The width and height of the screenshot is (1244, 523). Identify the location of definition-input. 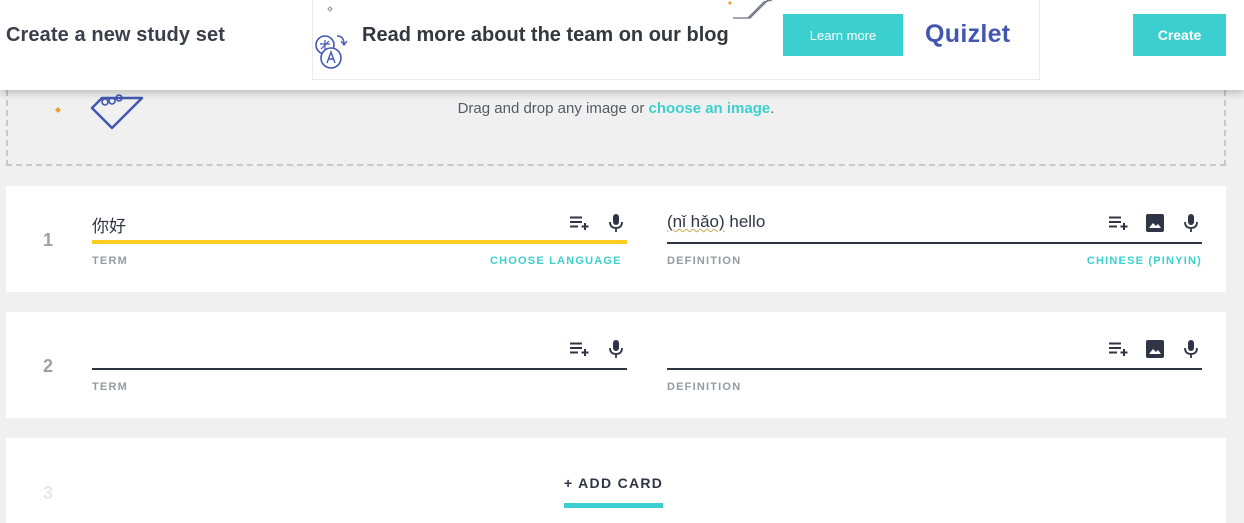
(934, 351).